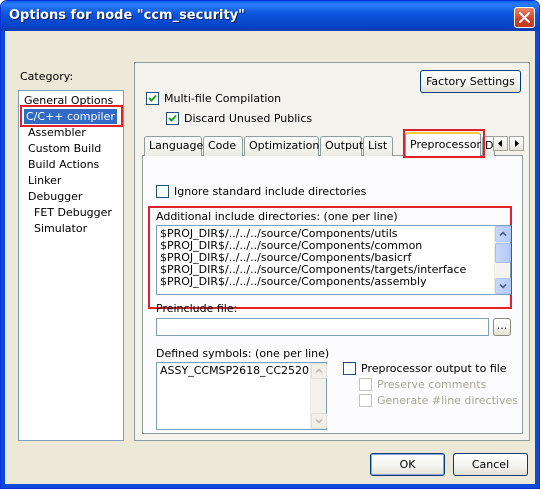 The image size is (540, 489). I want to click on category-item-label: Custom Build, so click(65, 148).